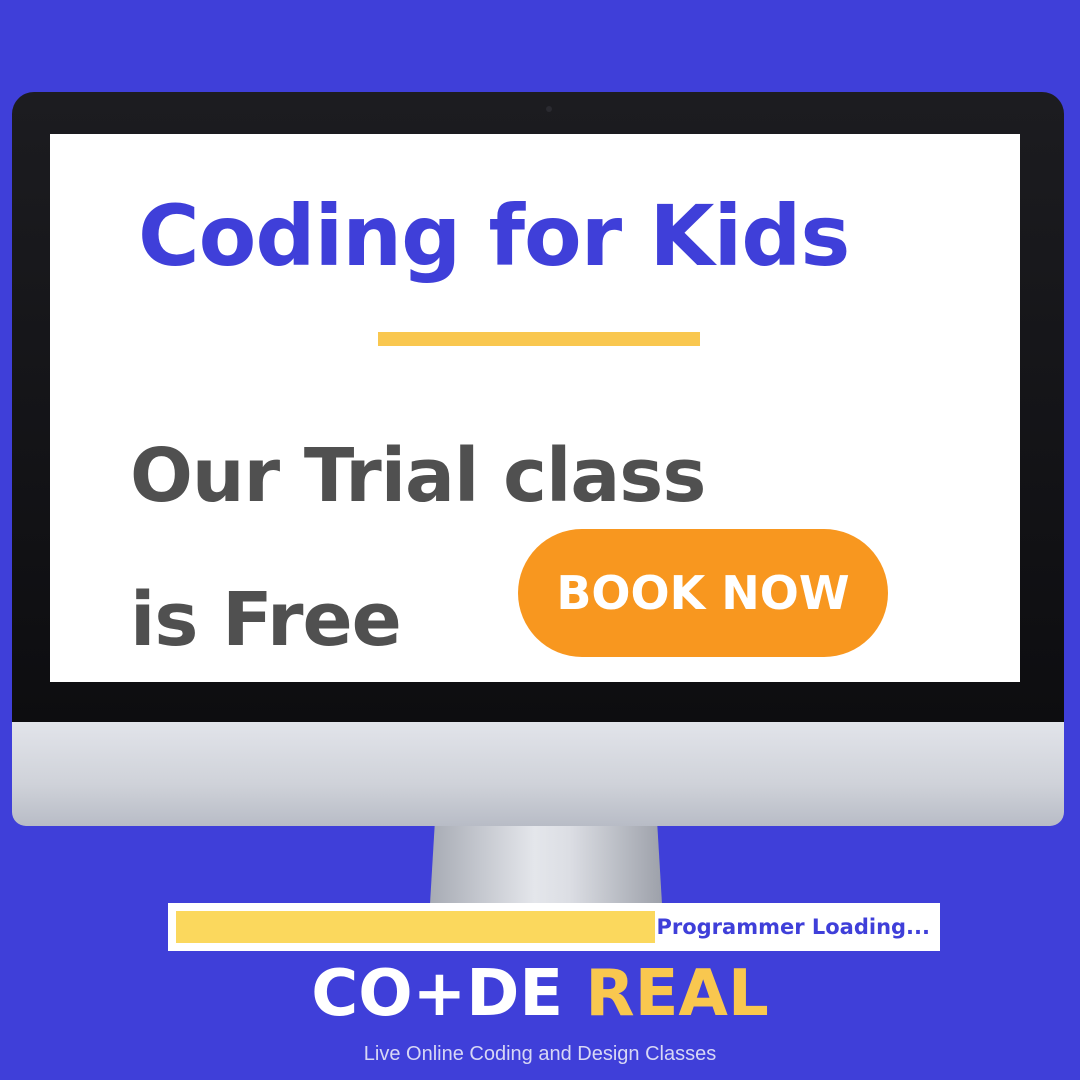 This screenshot has height=1080, width=1080. What do you see at coordinates (538, 774) in the screenshot?
I see `monitor-chin` at bounding box center [538, 774].